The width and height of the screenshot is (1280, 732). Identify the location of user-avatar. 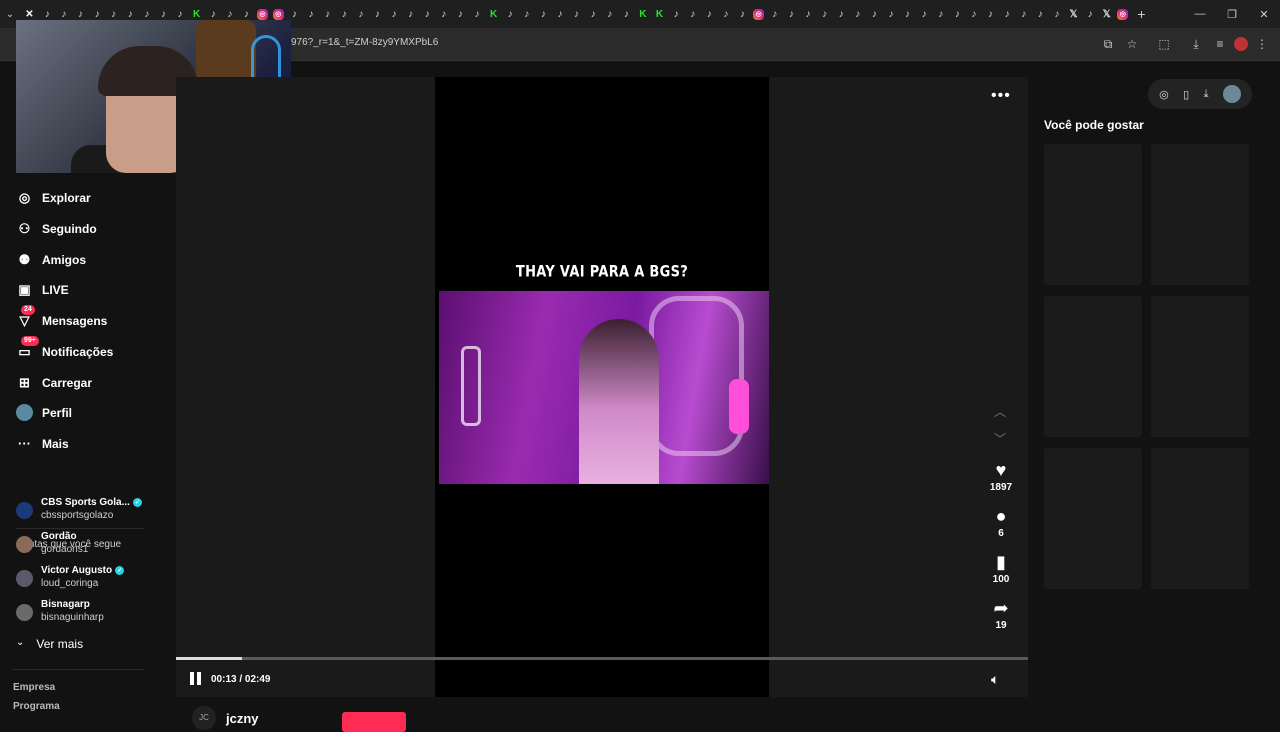
(1231, 94).